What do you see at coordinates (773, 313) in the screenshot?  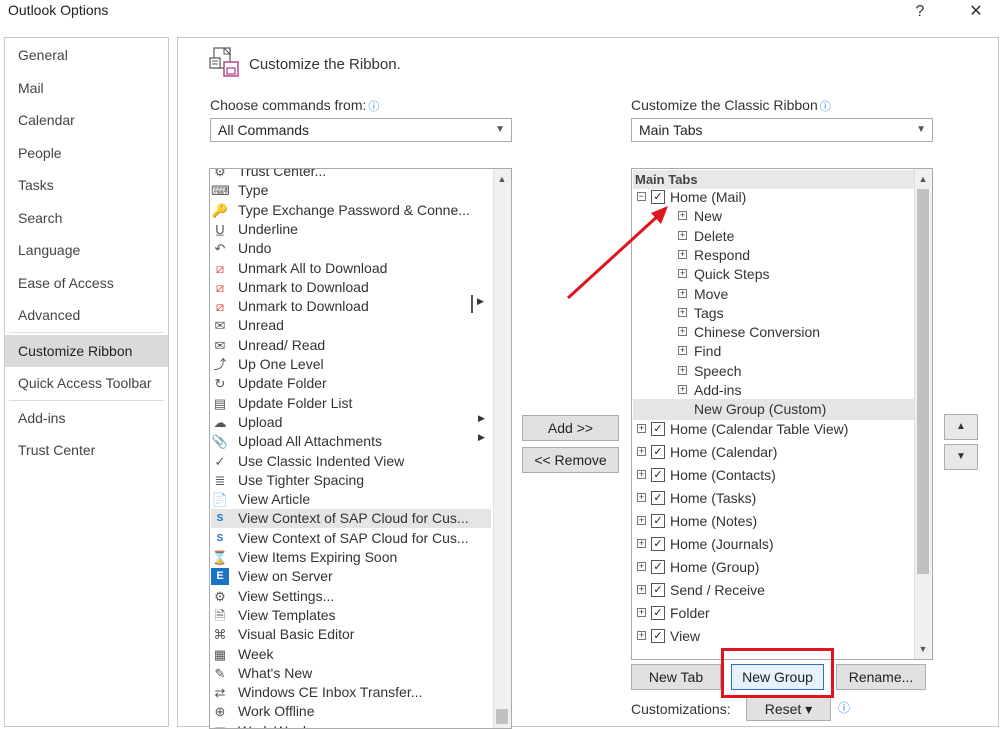 I see `tree-group-item: + Tags` at bounding box center [773, 313].